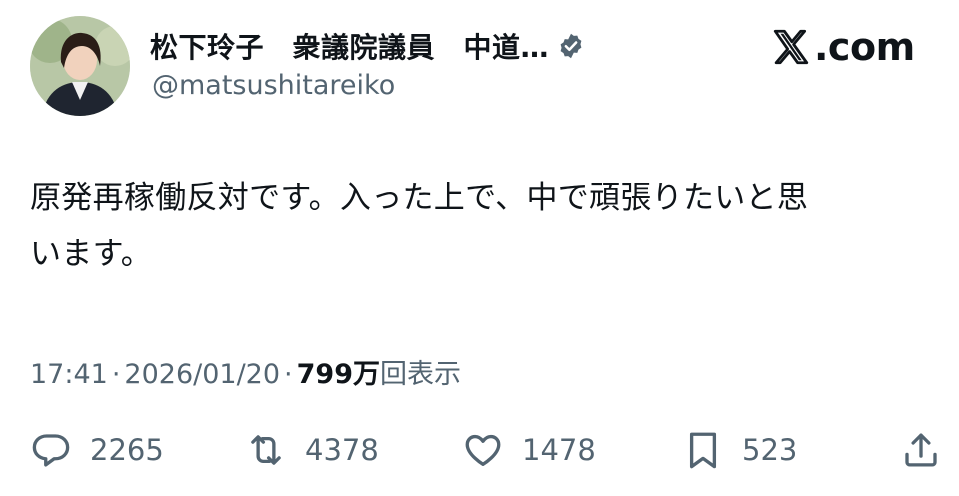  I want to click on share-icon, so click(921, 450).